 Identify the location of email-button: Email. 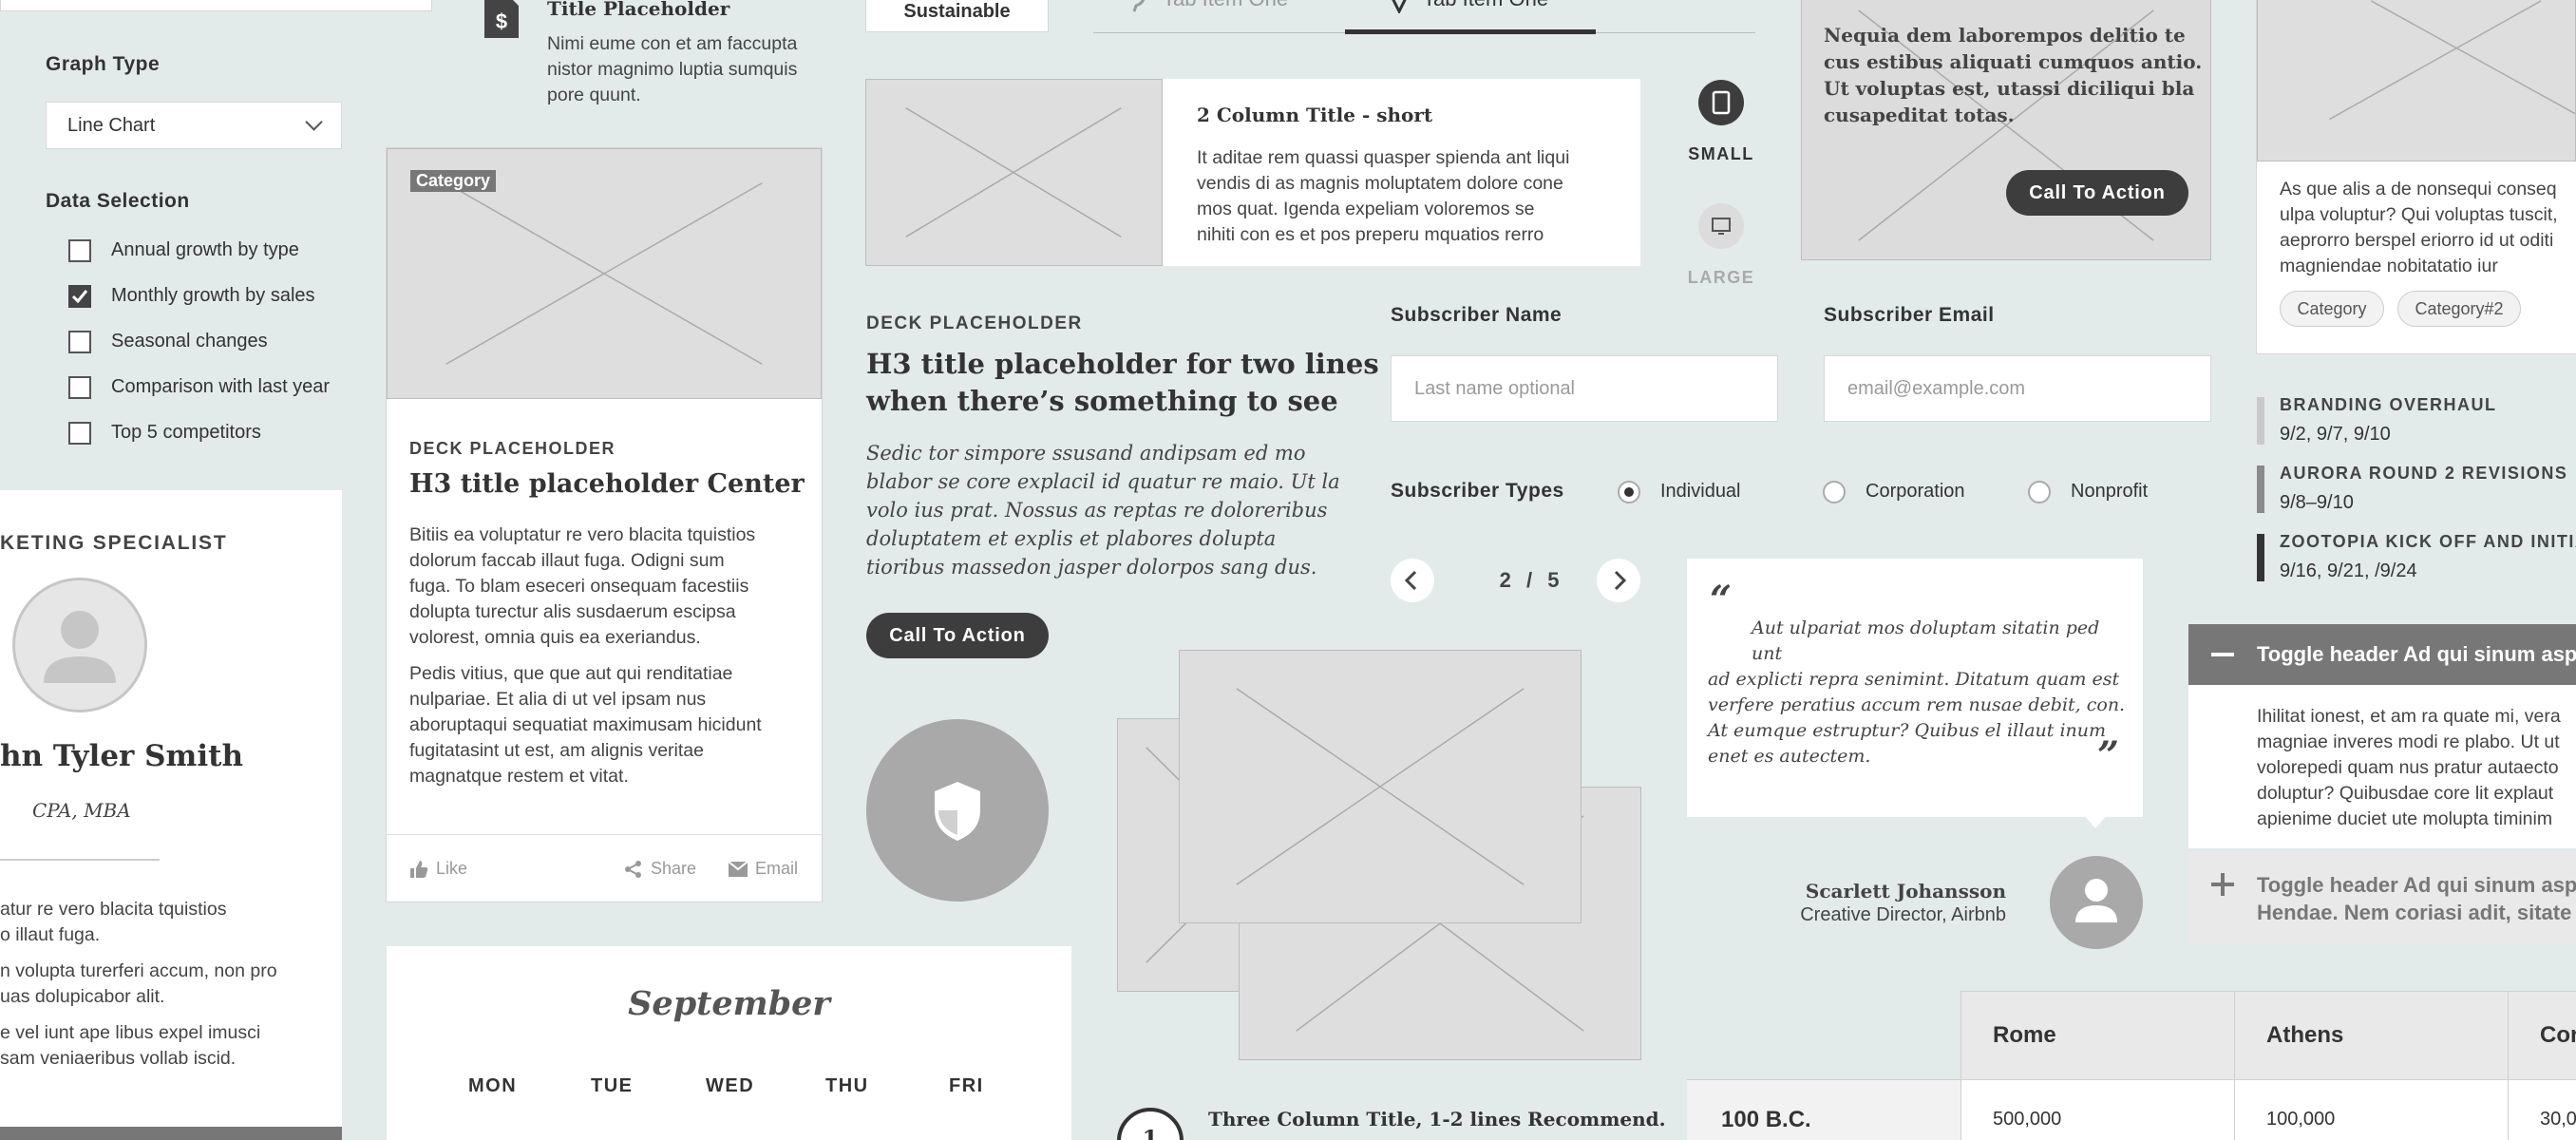
(763, 869).